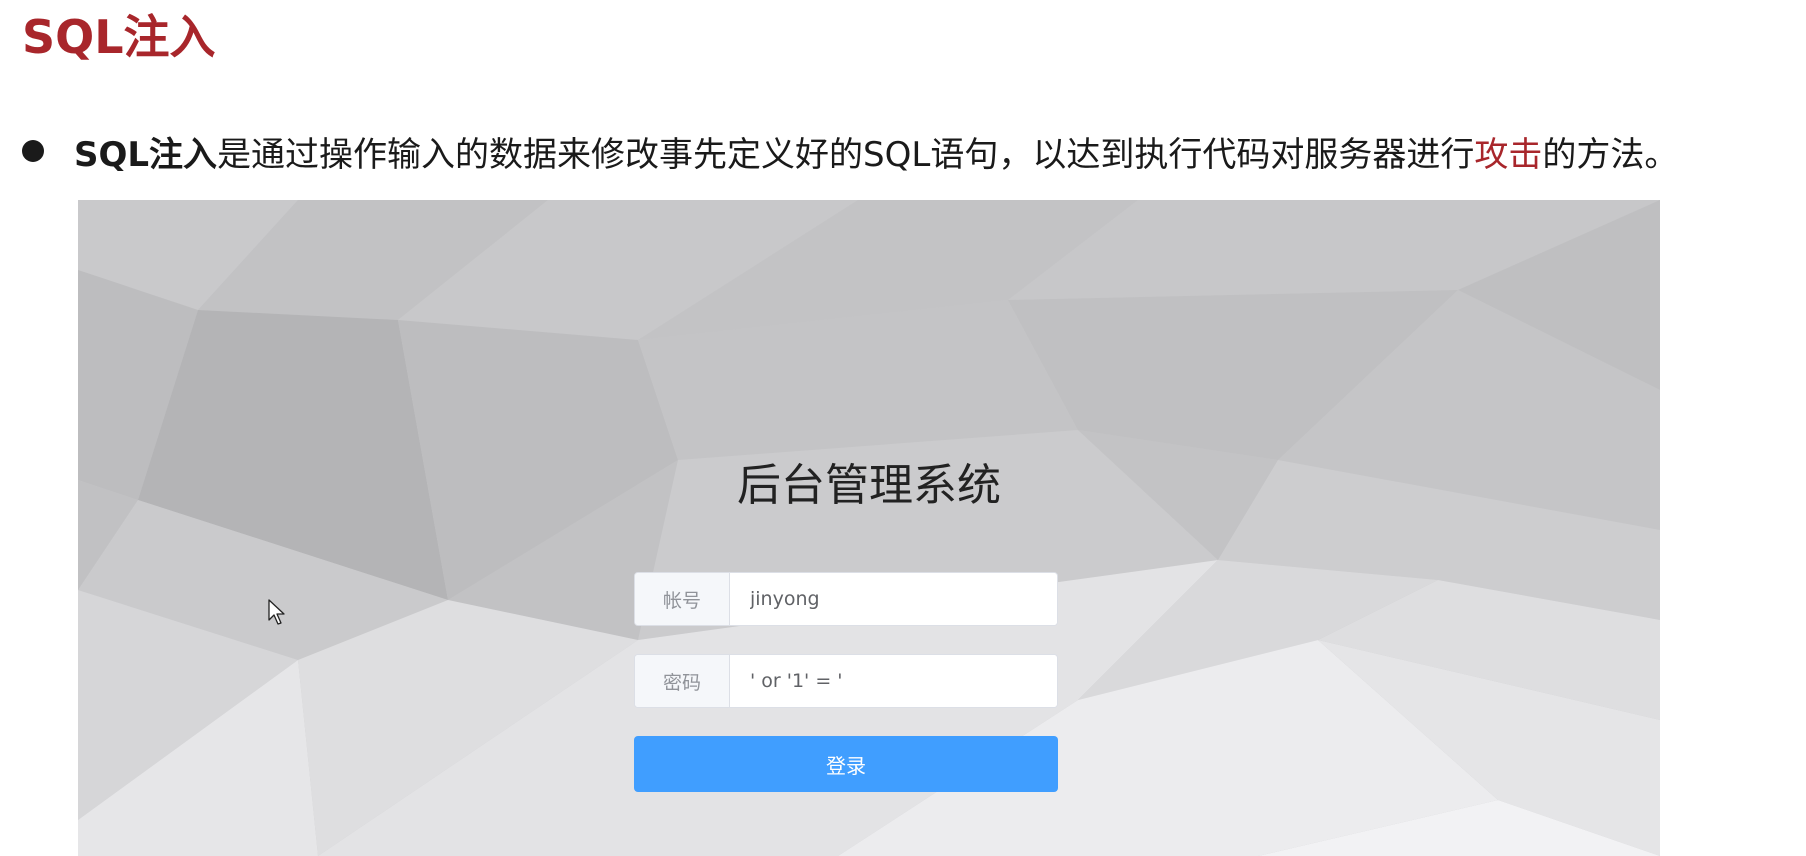  Describe the element at coordinates (893, 681) in the screenshot. I see `password-input` at that location.